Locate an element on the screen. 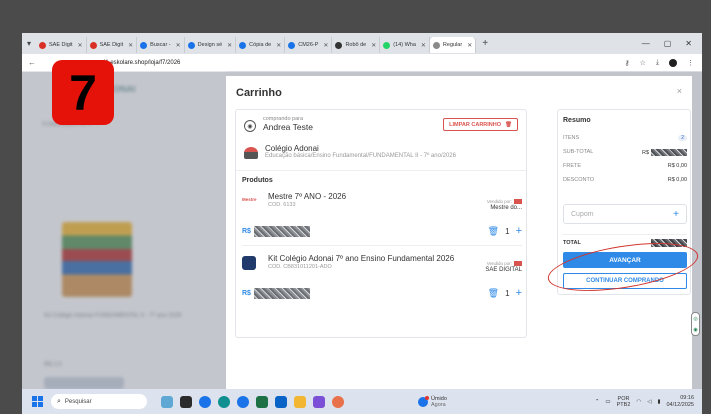 This screenshot has height=414, width=711. step-number-badge: 7 is located at coordinates (83, 92).